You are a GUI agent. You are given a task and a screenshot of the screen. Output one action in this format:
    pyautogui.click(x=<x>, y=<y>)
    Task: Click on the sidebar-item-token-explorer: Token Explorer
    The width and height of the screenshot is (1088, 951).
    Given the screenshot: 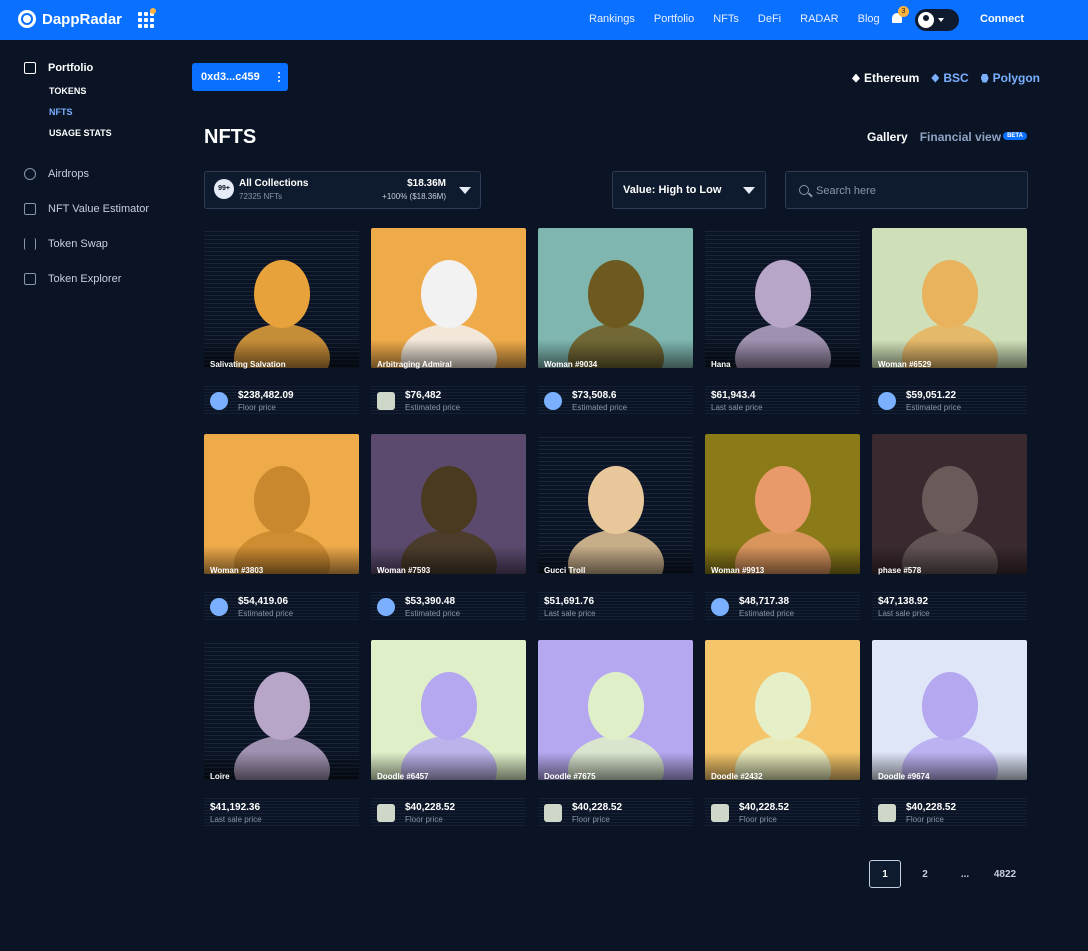 What is the action you would take?
    pyautogui.click(x=104, y=279)
    